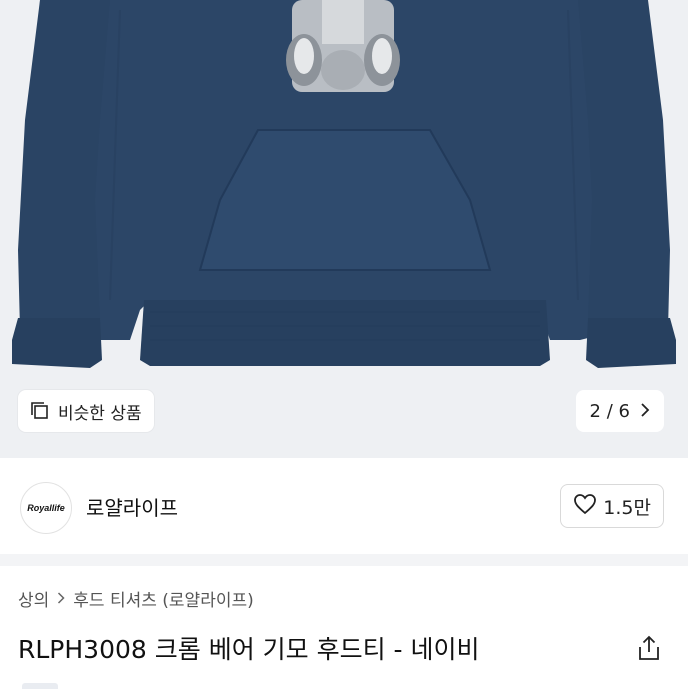 The height and width of the screenshot is (689, 688). I want to click on chrome-bear-graphic, so click(343, 46).